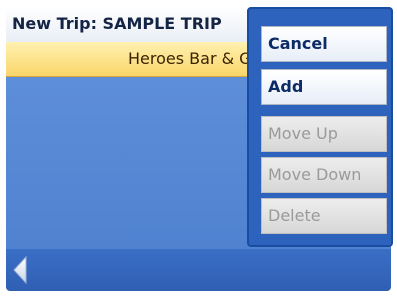 Image resolution: width=397 pixels, height=297 pixels. Describe the element at coordinates (198, 270) in the screenshot. I see `bottom-nav-bar` at that location.